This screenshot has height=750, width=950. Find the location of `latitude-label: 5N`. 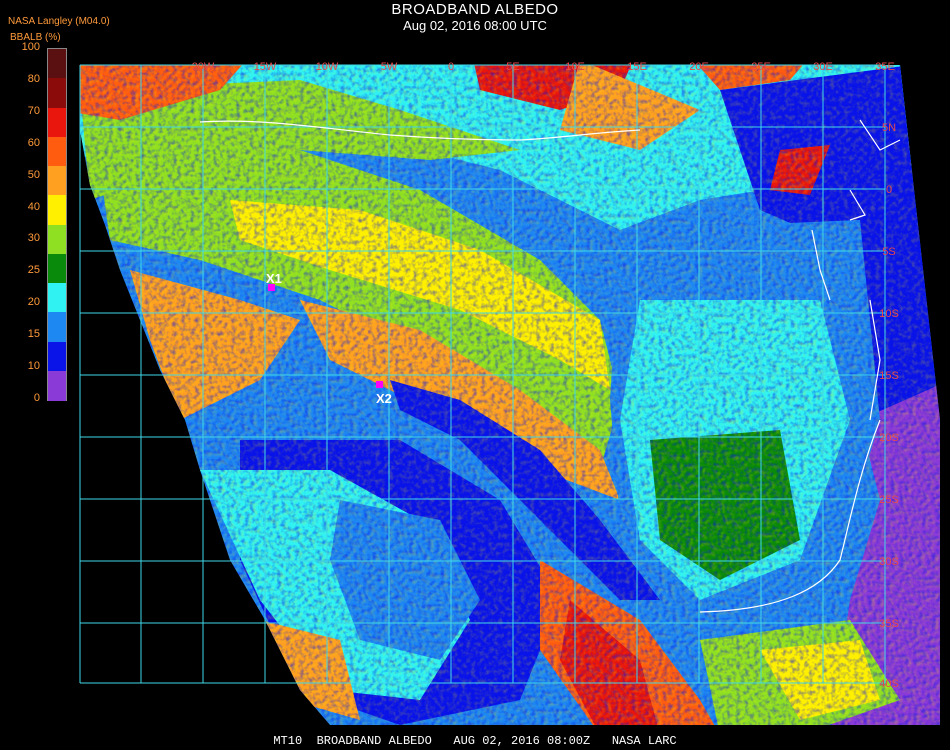

latitude-label: 5N is located at coordinates (889, 128).